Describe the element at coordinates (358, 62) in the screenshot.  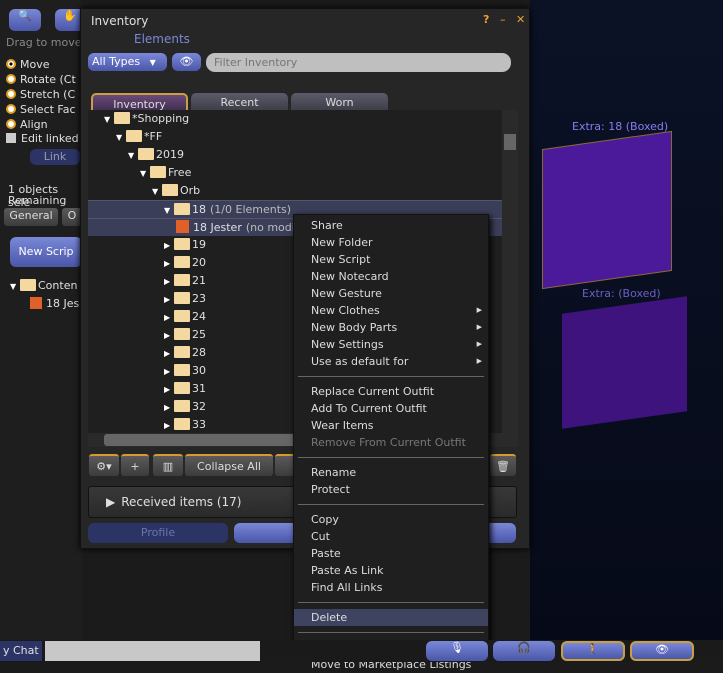
I see `filter-inventory-input` at that location.